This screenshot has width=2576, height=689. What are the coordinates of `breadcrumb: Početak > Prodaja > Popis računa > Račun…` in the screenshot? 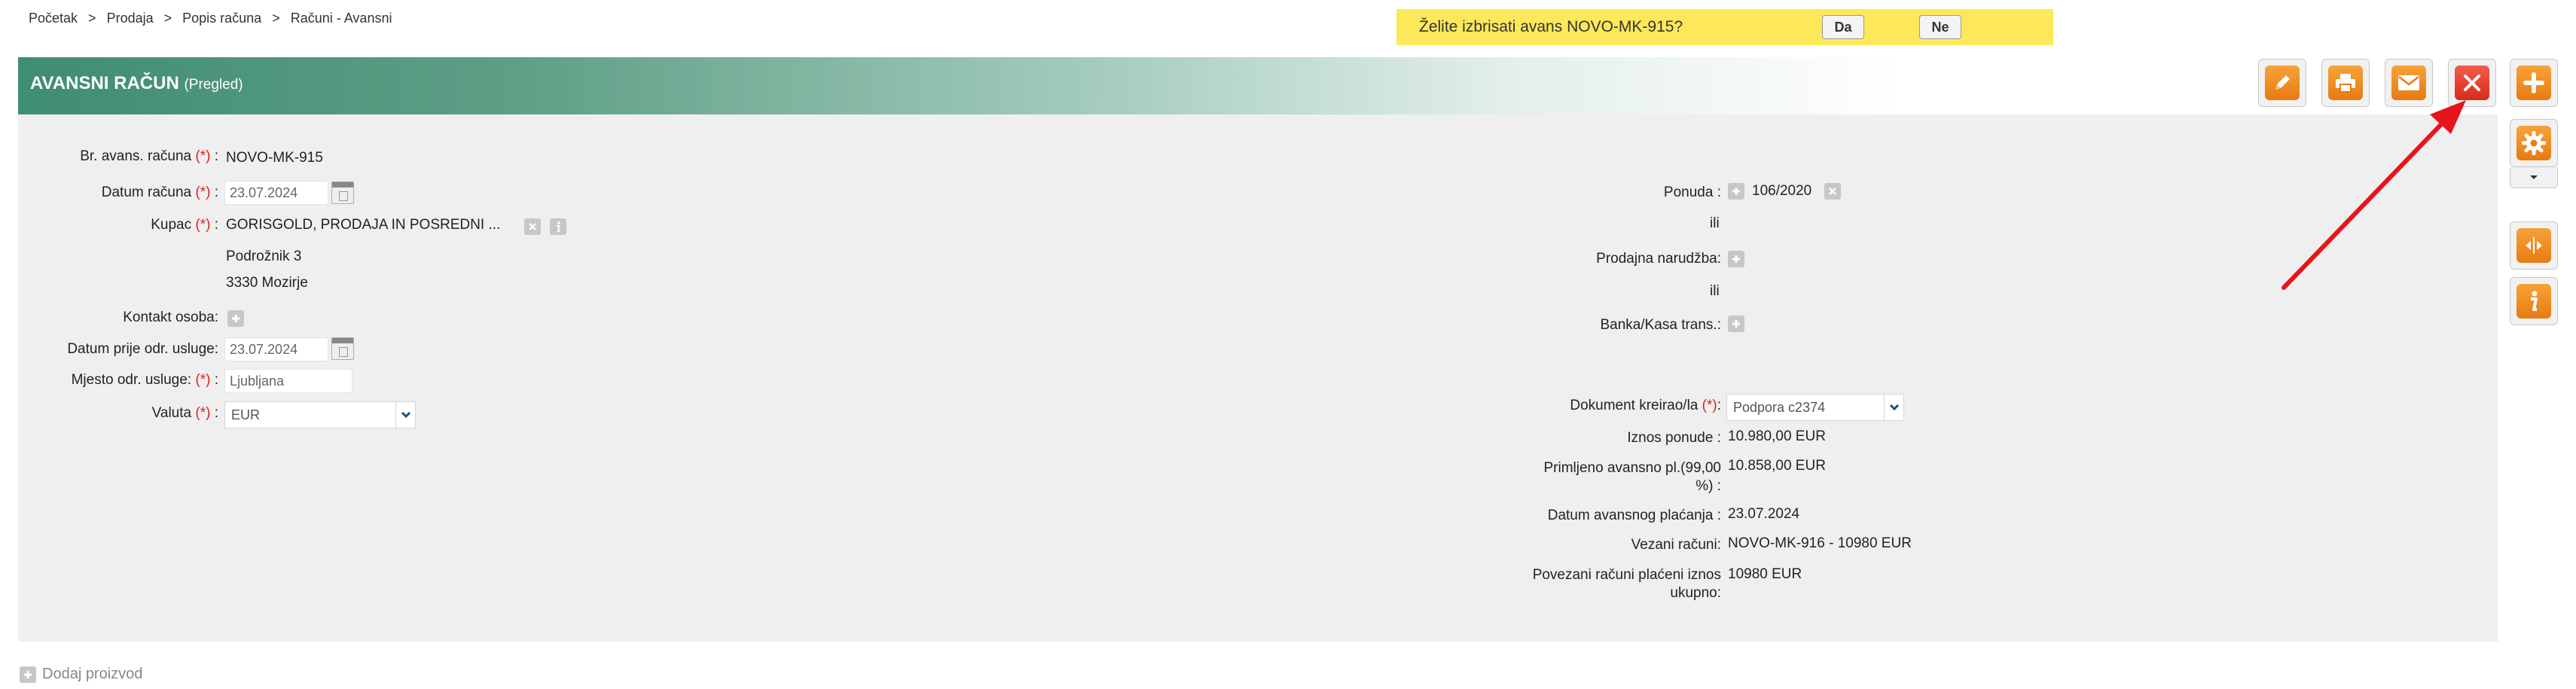 It's located at (211, 18).